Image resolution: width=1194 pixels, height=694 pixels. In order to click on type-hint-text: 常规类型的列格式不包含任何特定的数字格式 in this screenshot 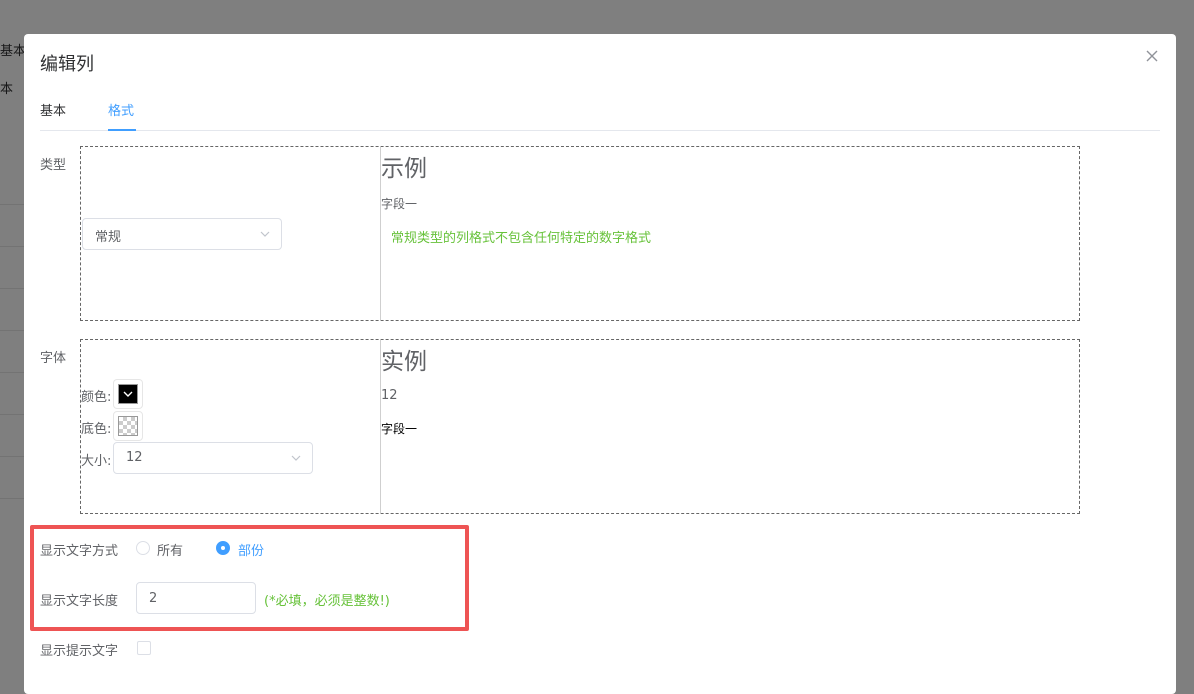, I will do `click(521, 238)`.